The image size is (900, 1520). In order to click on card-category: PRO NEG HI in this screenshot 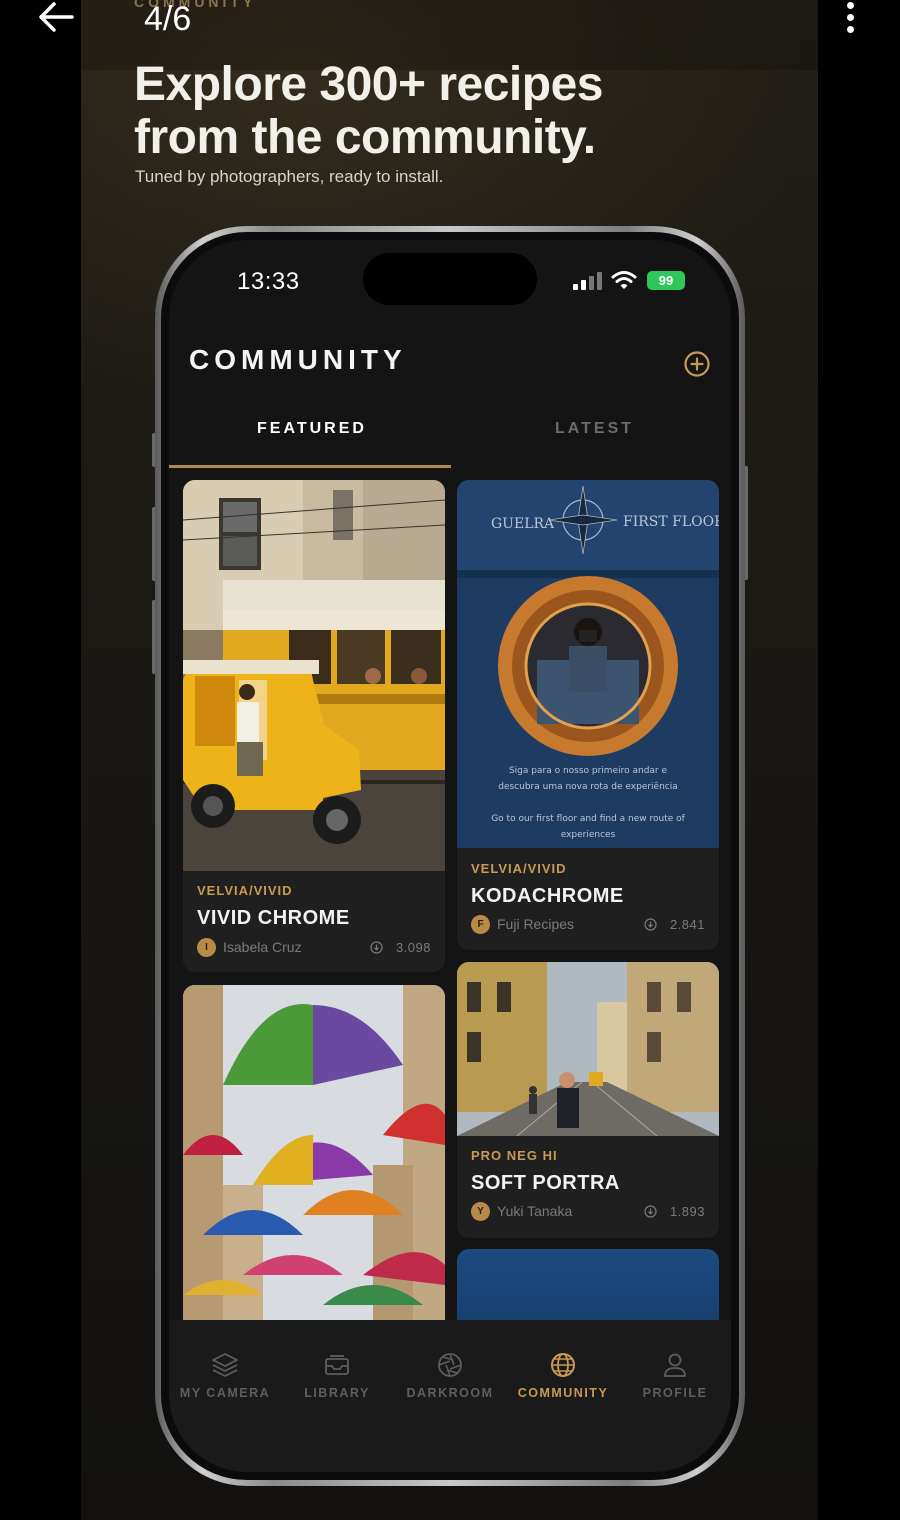, I will do `click(514, 1155)`.